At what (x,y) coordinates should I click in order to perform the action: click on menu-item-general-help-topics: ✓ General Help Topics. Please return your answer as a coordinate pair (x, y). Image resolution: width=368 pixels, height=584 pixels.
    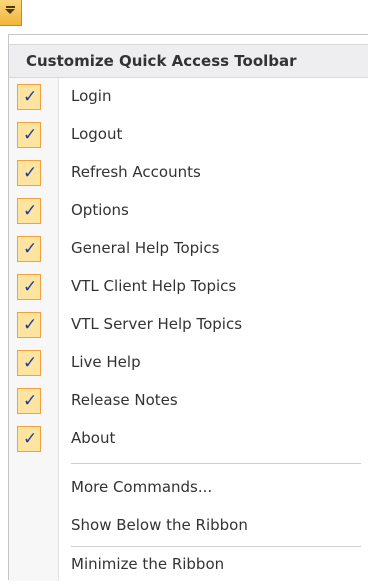
    Looking at the image, I should click on (188, 249).